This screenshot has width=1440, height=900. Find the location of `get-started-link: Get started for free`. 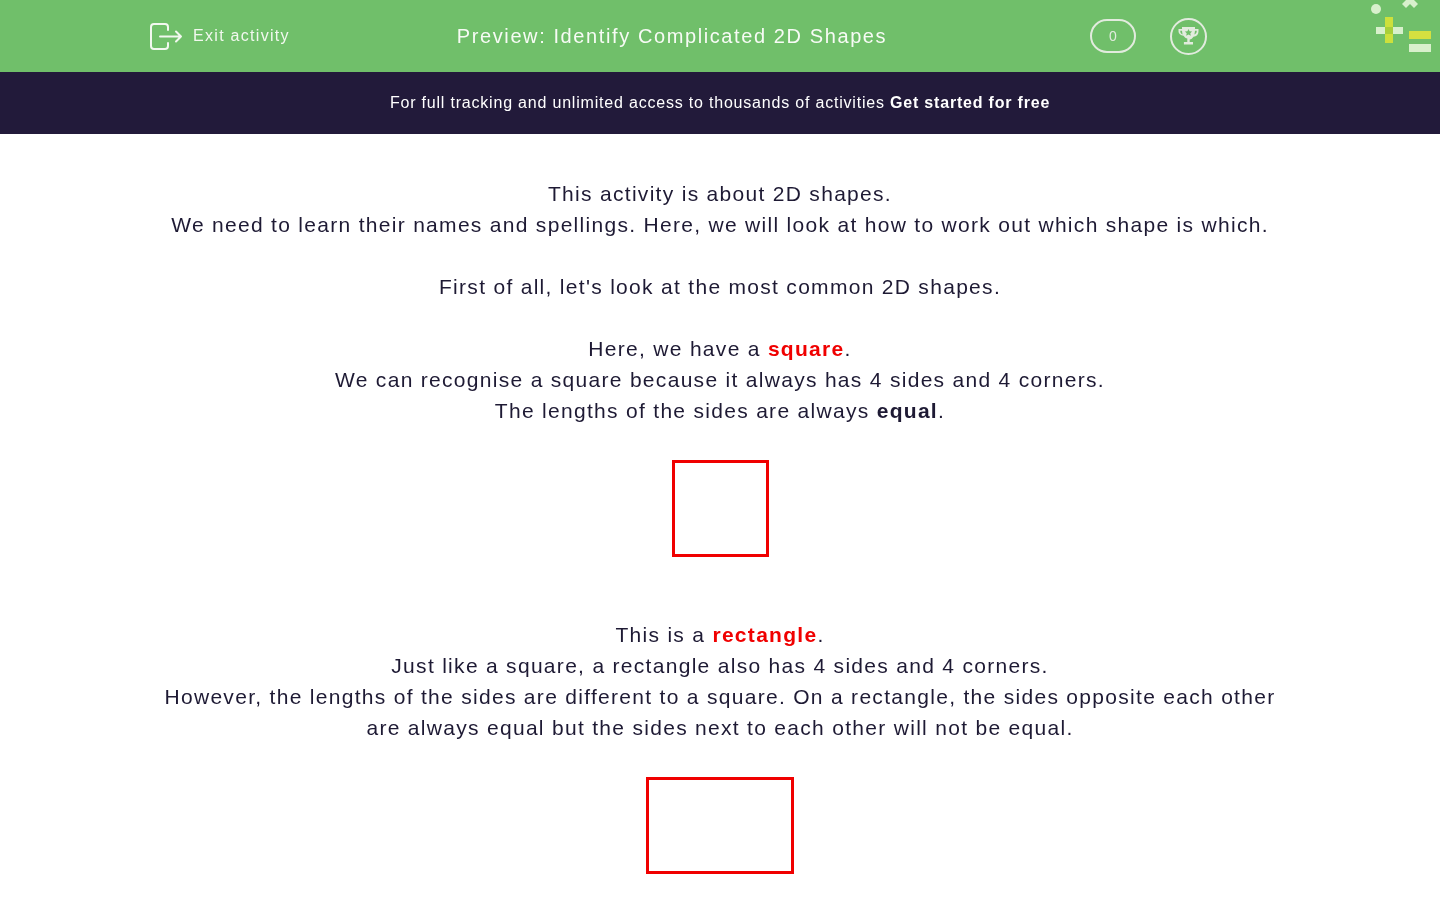

get-started-link: Get started for free is located at coordinates (970, 102).